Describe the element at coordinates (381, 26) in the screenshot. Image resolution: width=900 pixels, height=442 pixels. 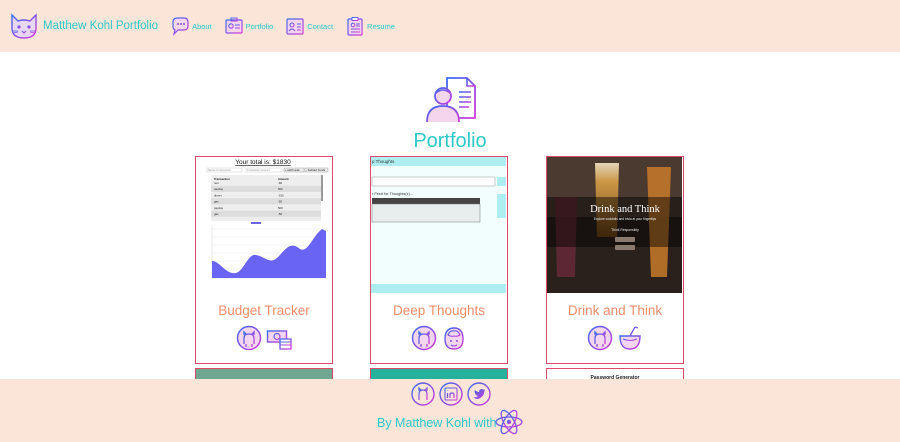
I see `nav-resume-label: Resume` at that location.